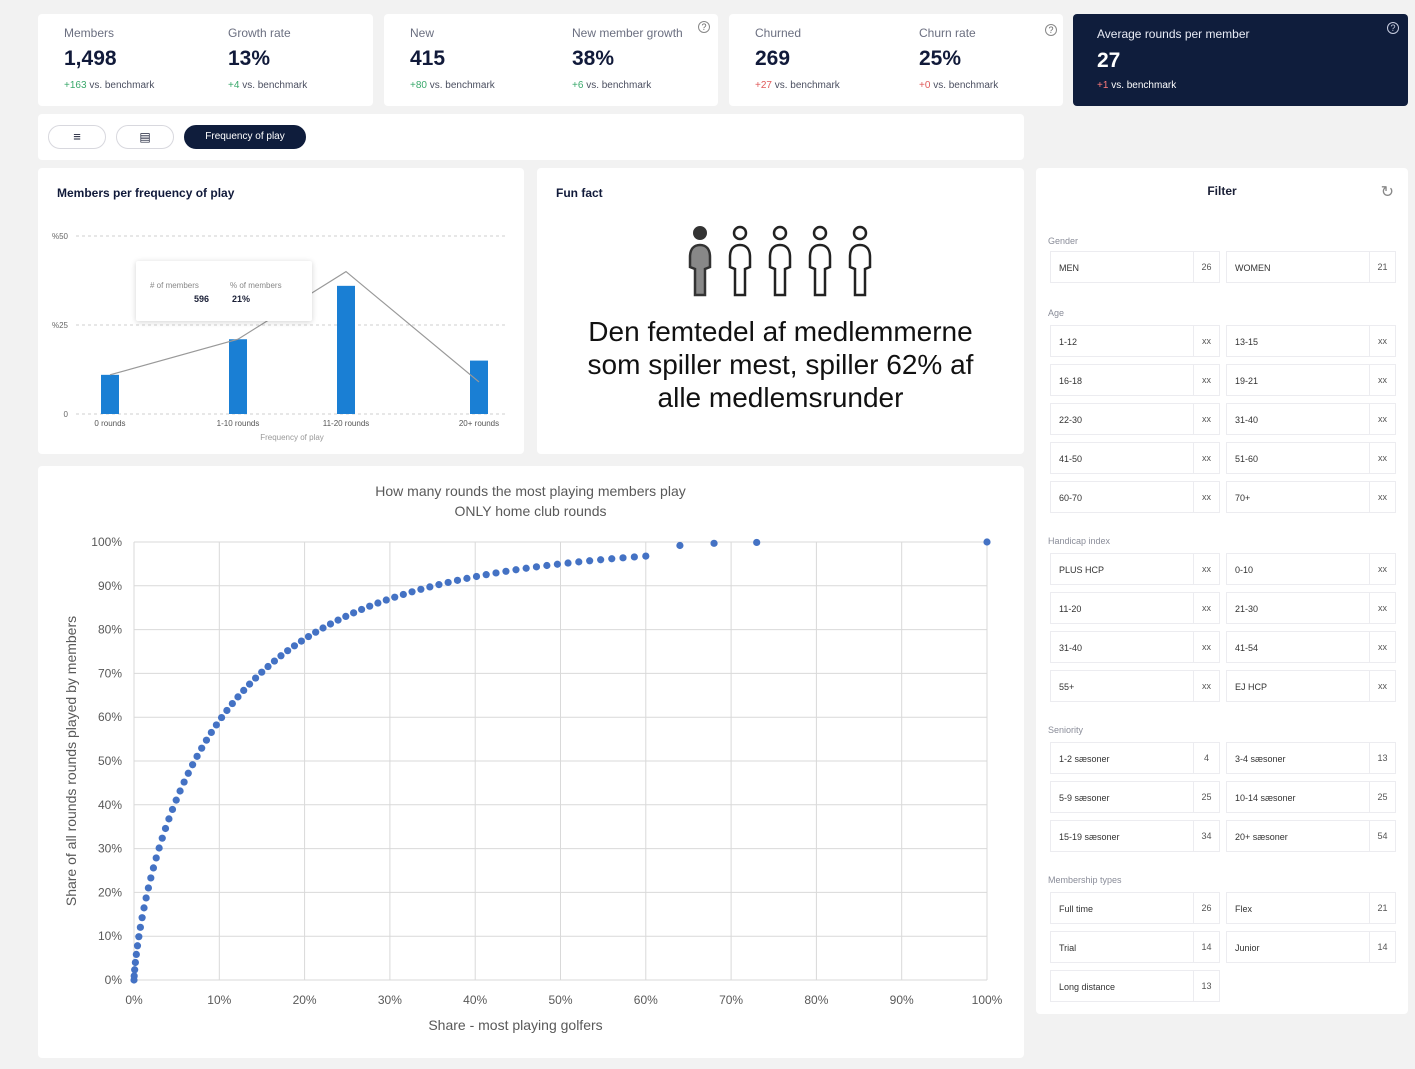 The width and height of the screenshot is (1415, 1069). Describe the element at coordinates (1206, 836) in the screenshot. I see `filter-option-count: 34` at that location.